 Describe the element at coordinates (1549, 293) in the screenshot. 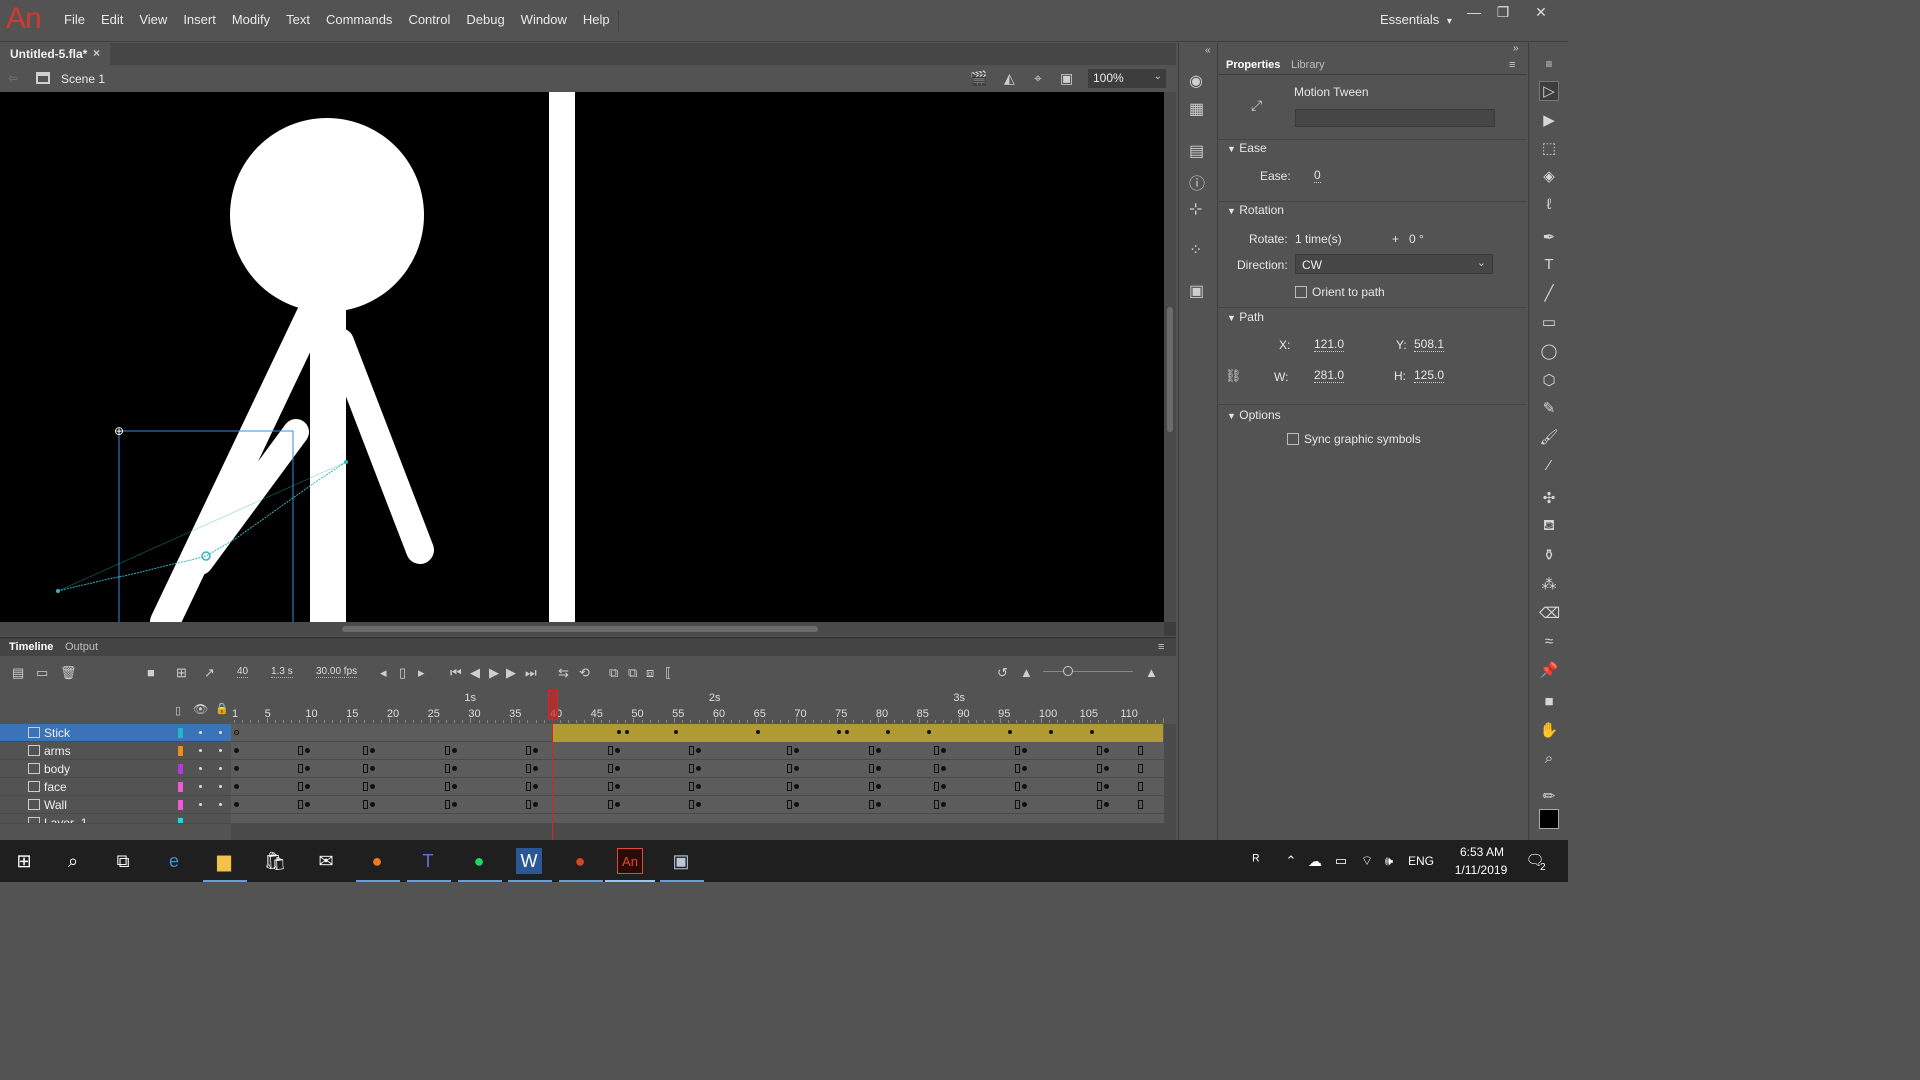

I see `line-tool-icon: ╱` at that location.